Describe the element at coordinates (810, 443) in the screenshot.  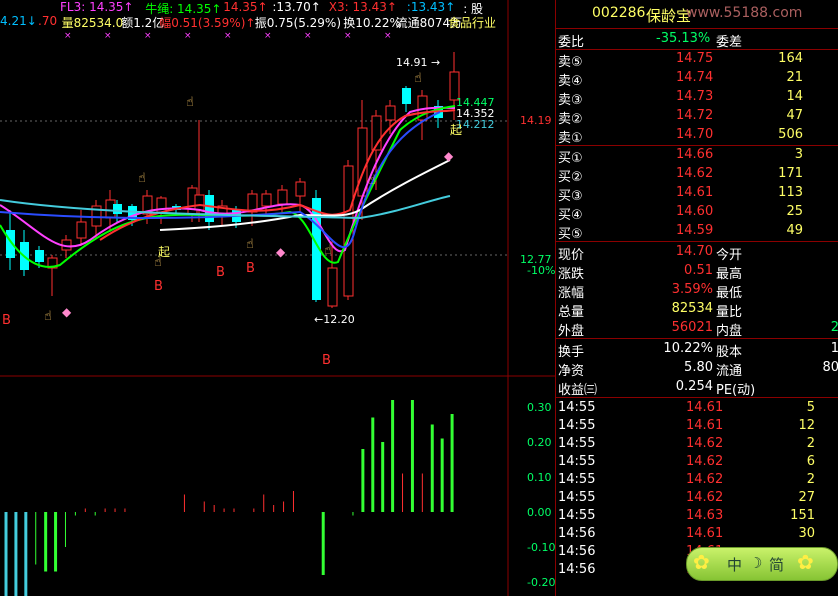
I see `tick-volume: 2` at that location.